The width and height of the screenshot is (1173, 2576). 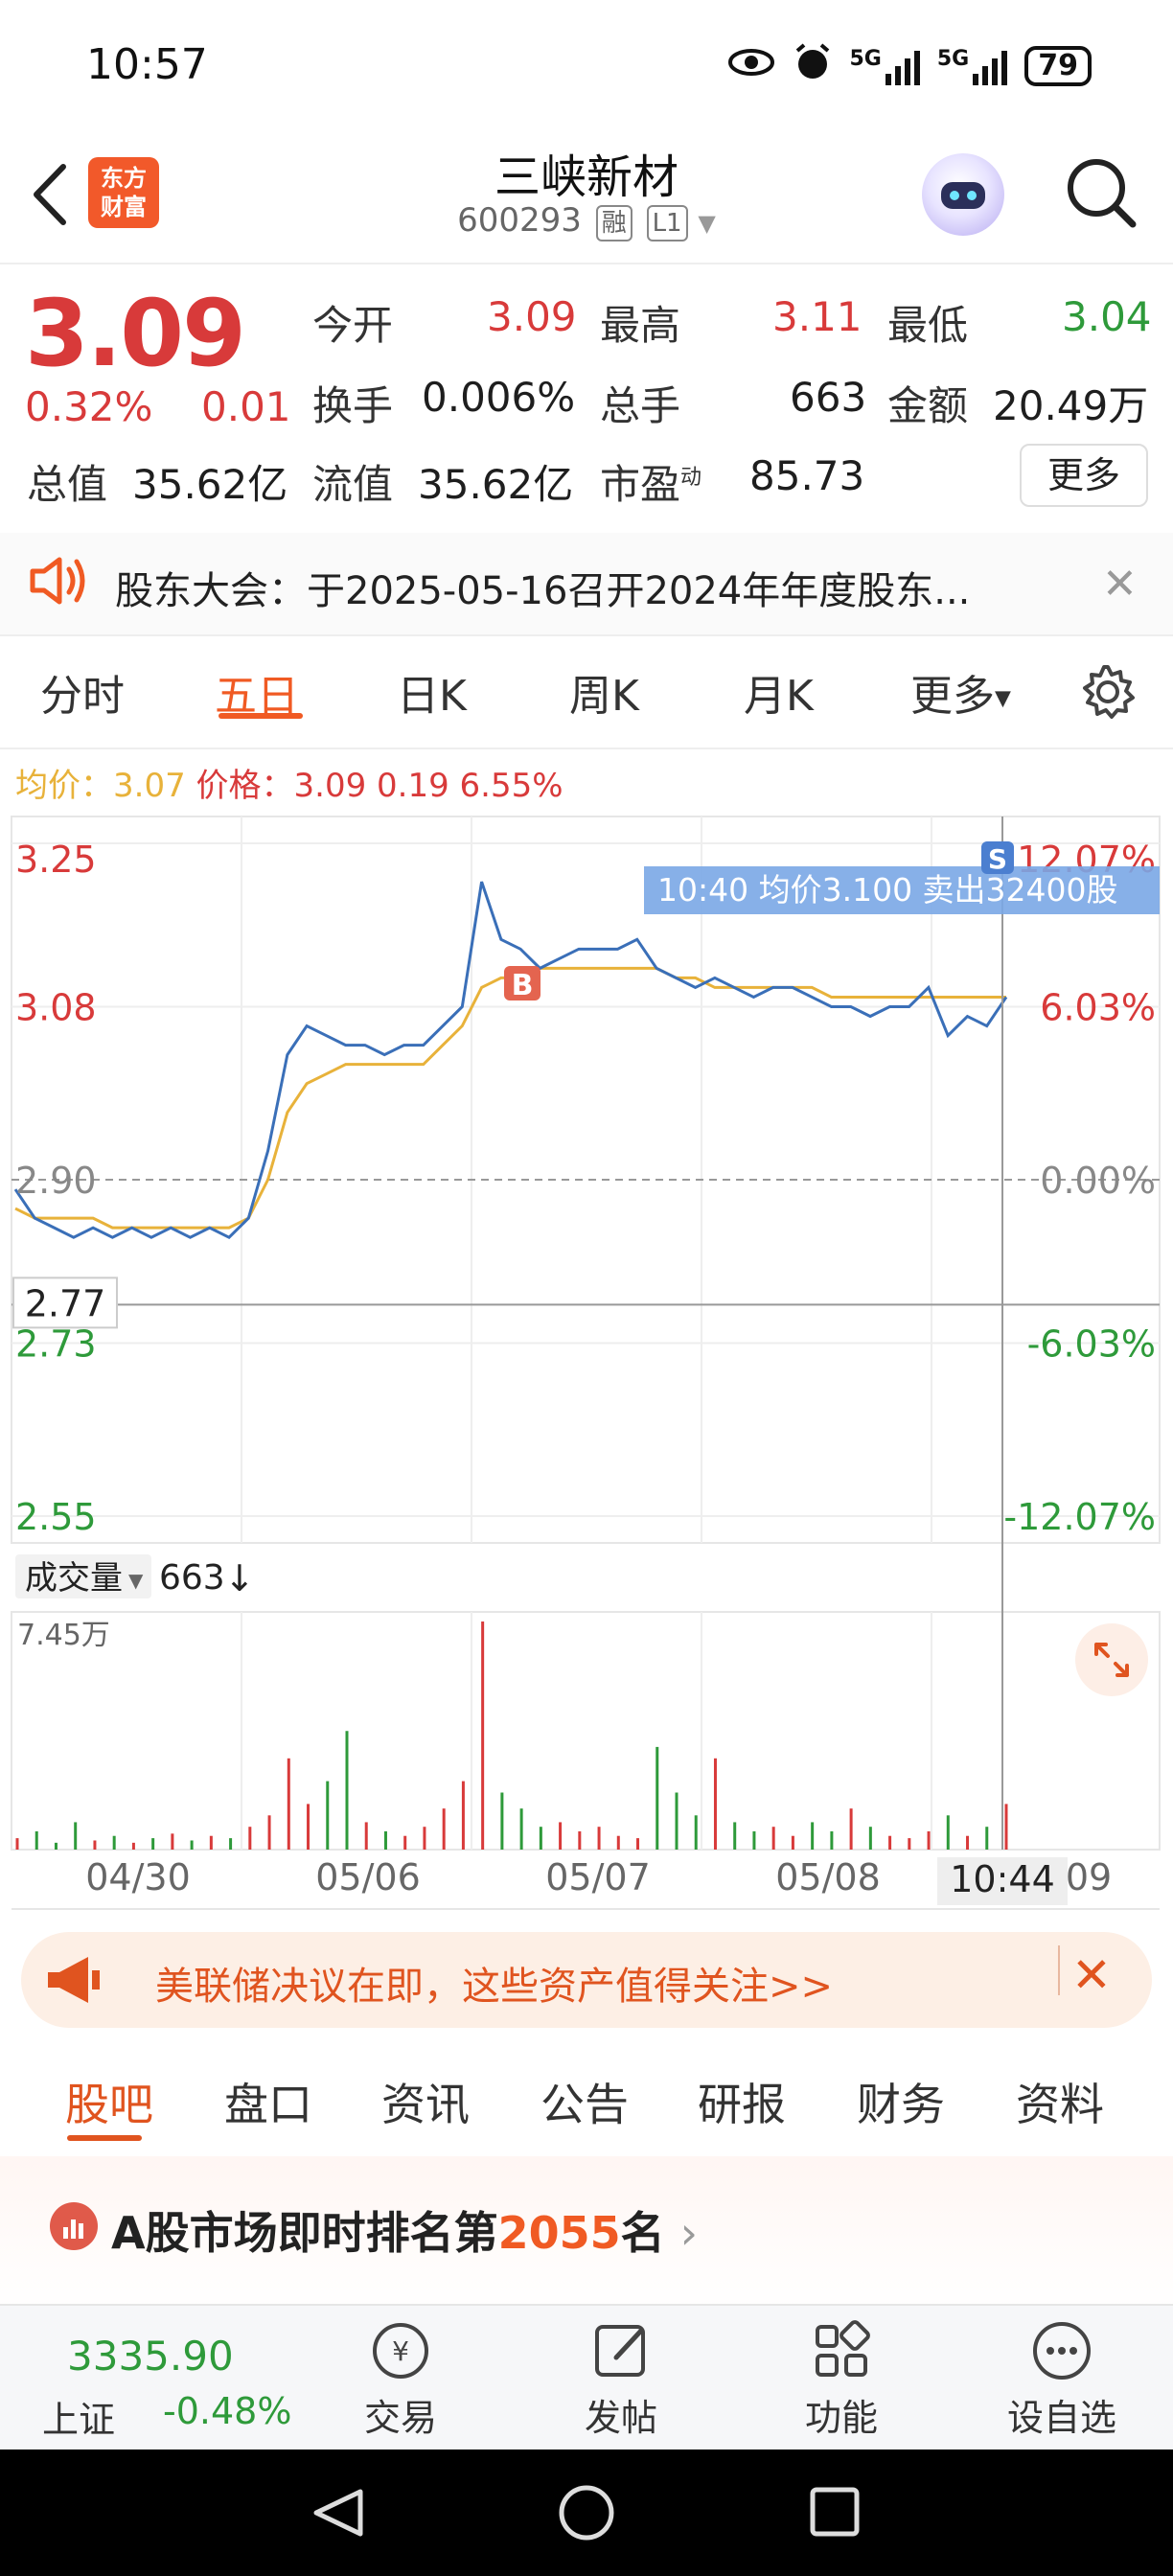 I want to click on volume-down-arrow-icon: ↓, so click(x=239, y=1578).